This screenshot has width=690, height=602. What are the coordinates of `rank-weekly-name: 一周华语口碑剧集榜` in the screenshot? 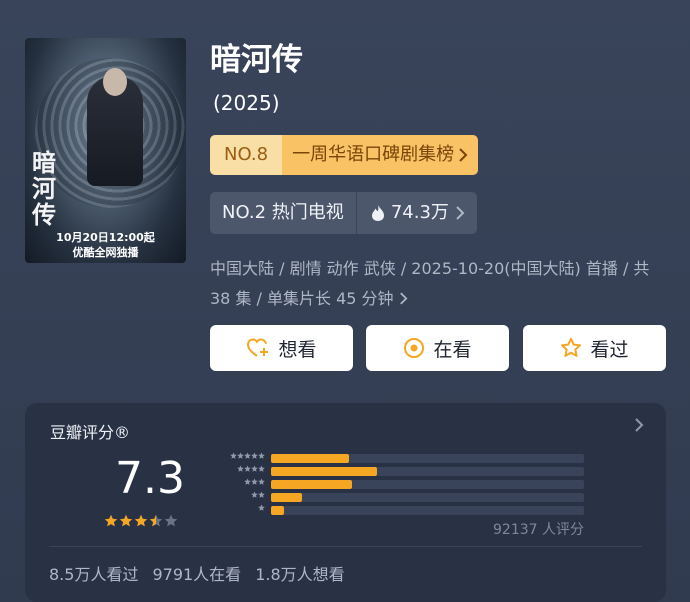 It's located at (380, 155).